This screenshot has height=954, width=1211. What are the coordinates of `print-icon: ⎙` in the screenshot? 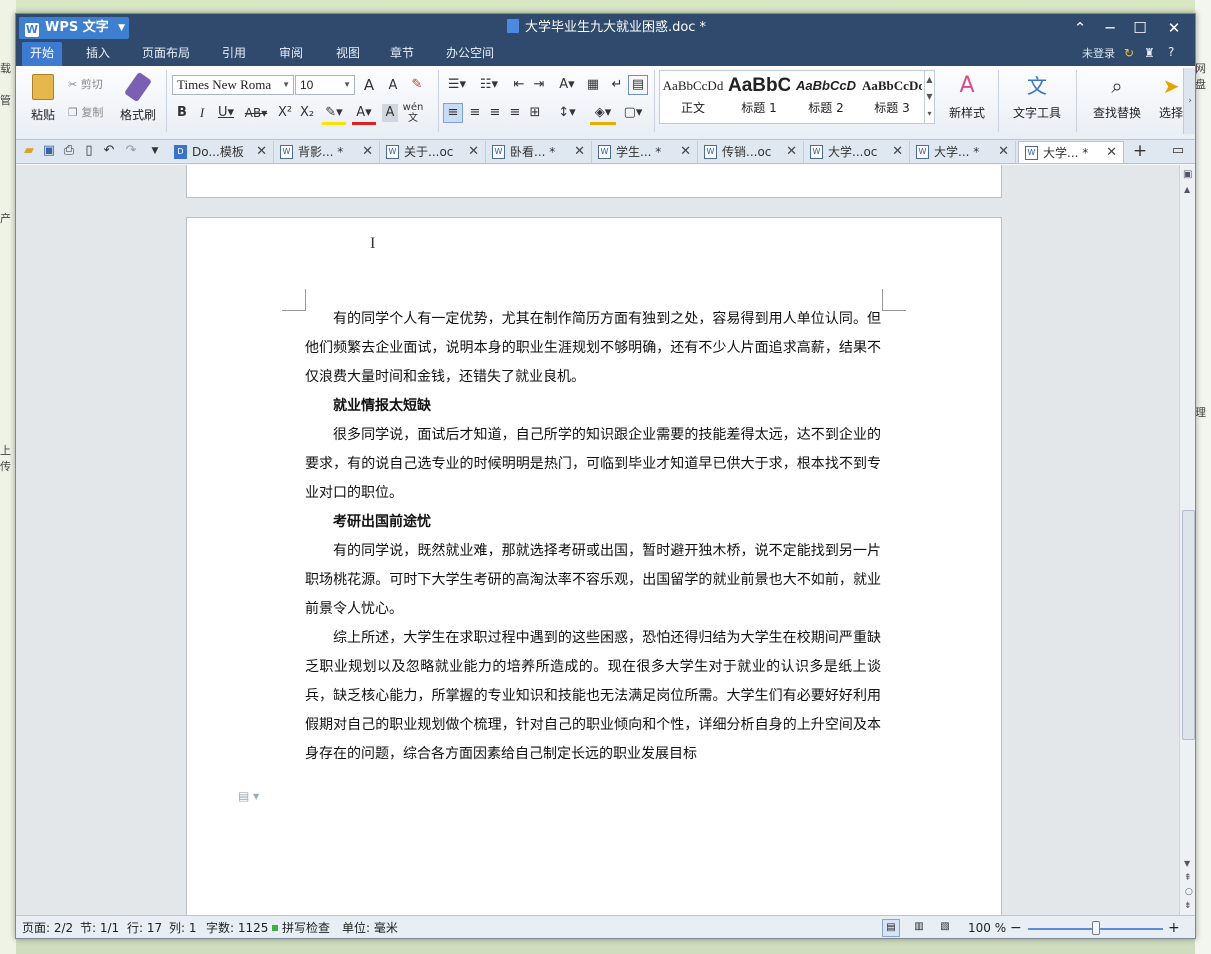 It's located at (69, 151).